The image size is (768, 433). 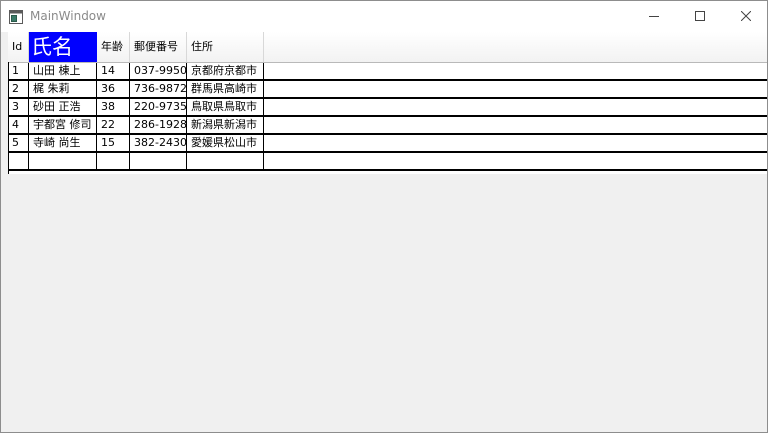 I want to click on header-postal-code: 郵便番号, so click(x=158, y=47).